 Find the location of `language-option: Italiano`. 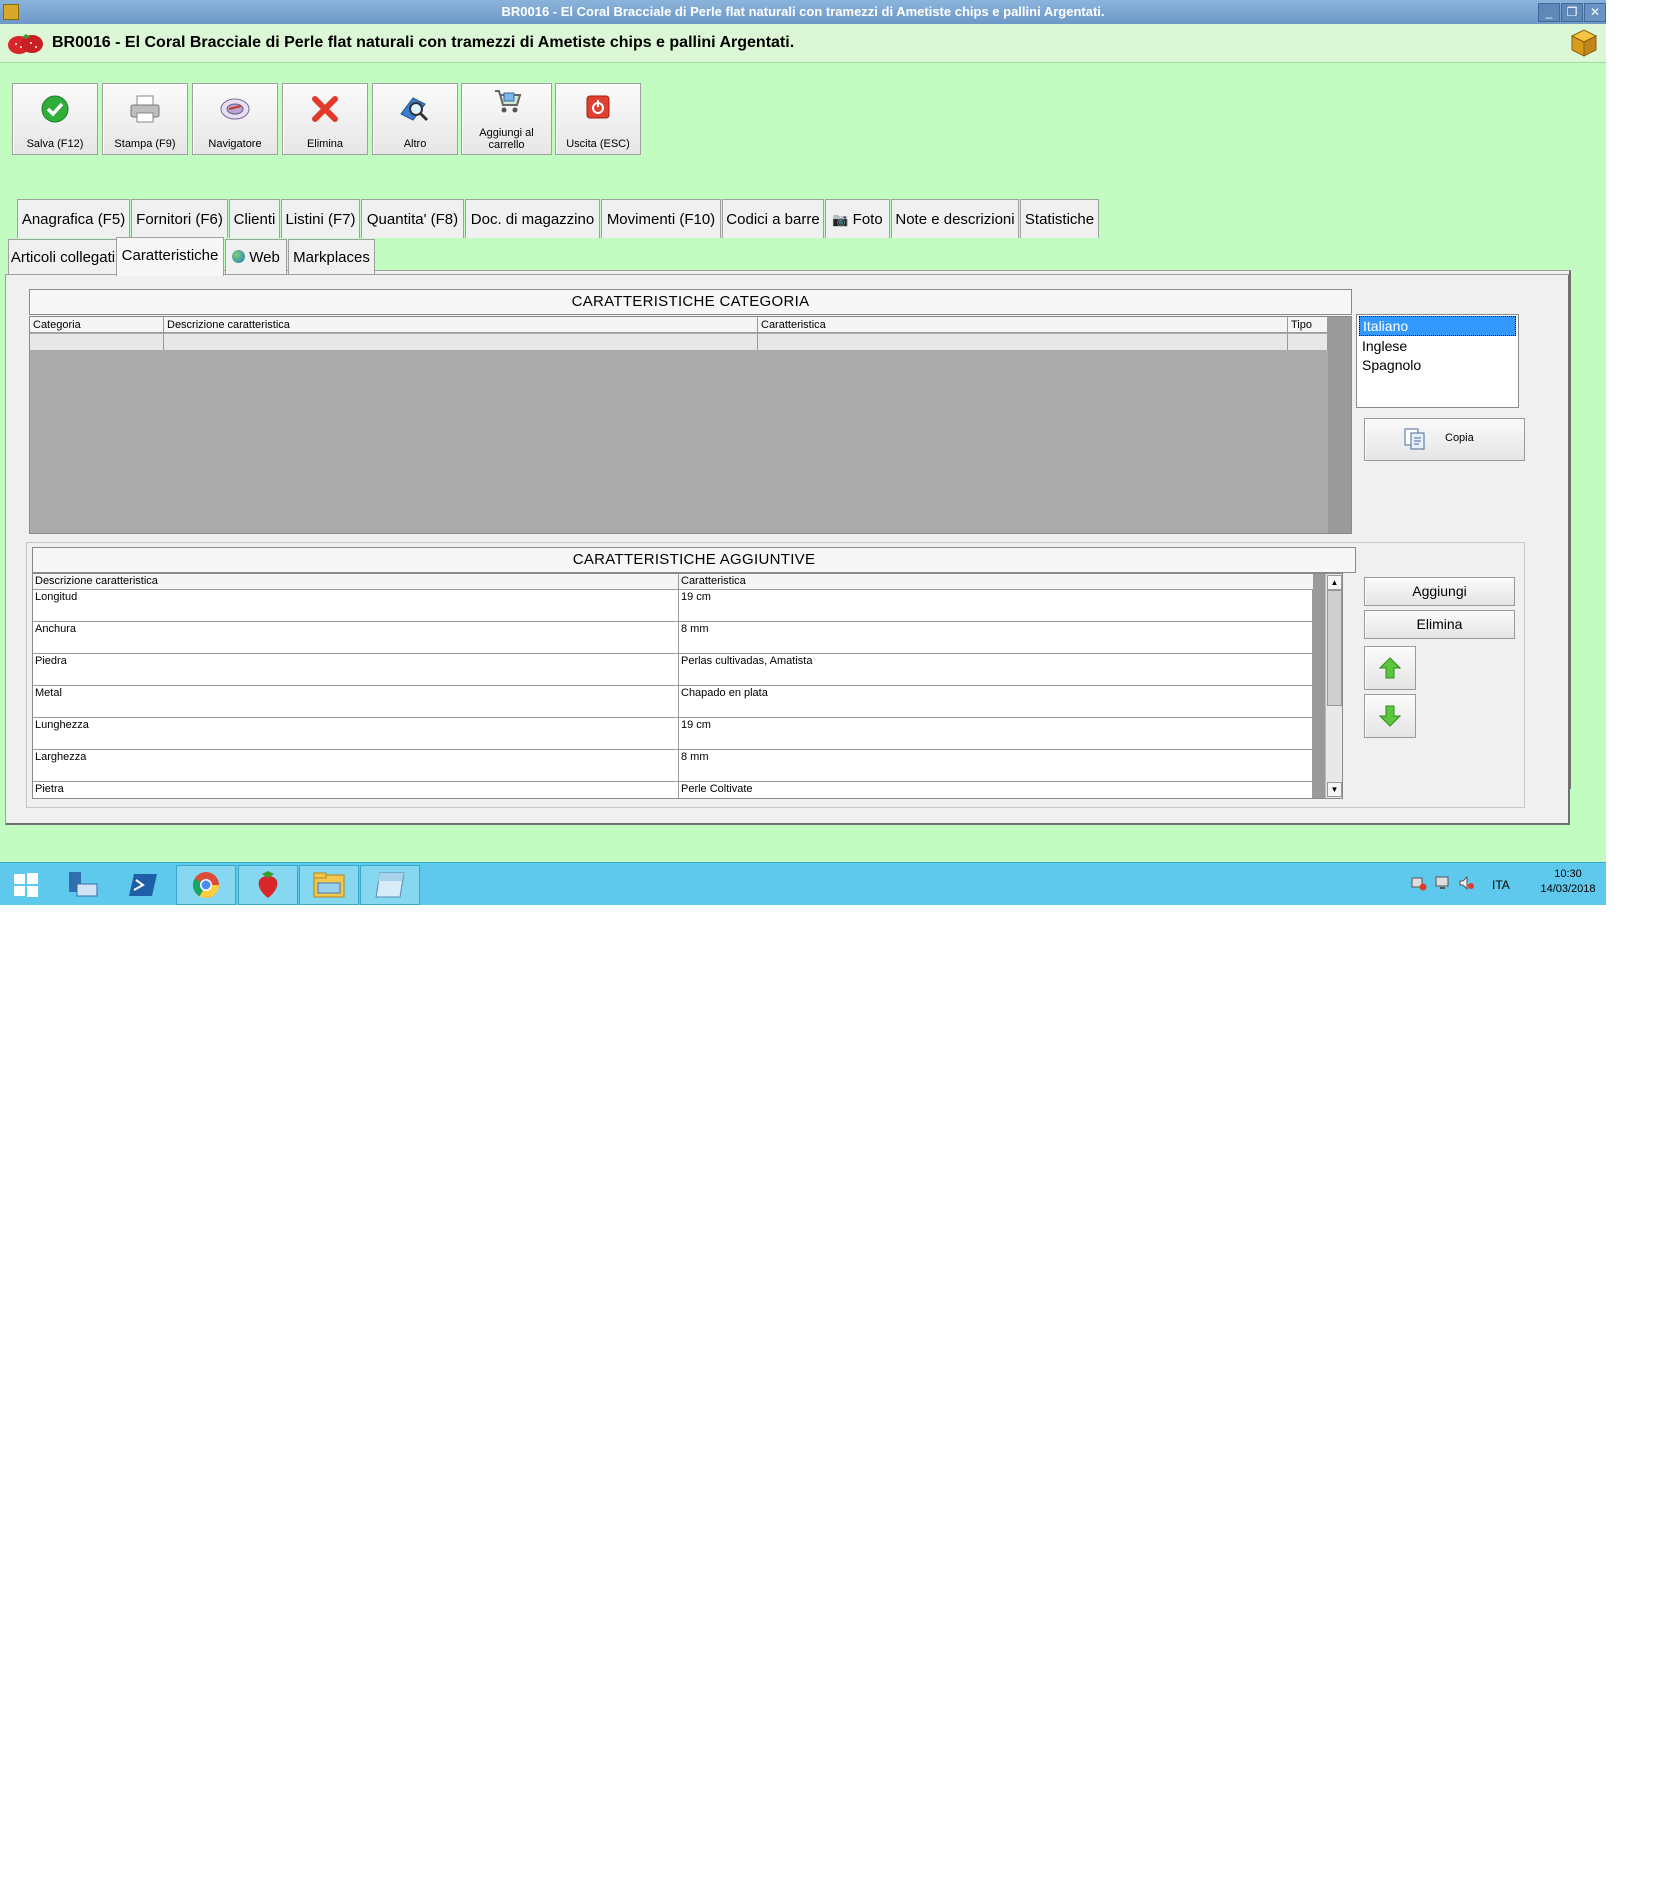

language-option: Italiano is located at coordinates (1437, 326).